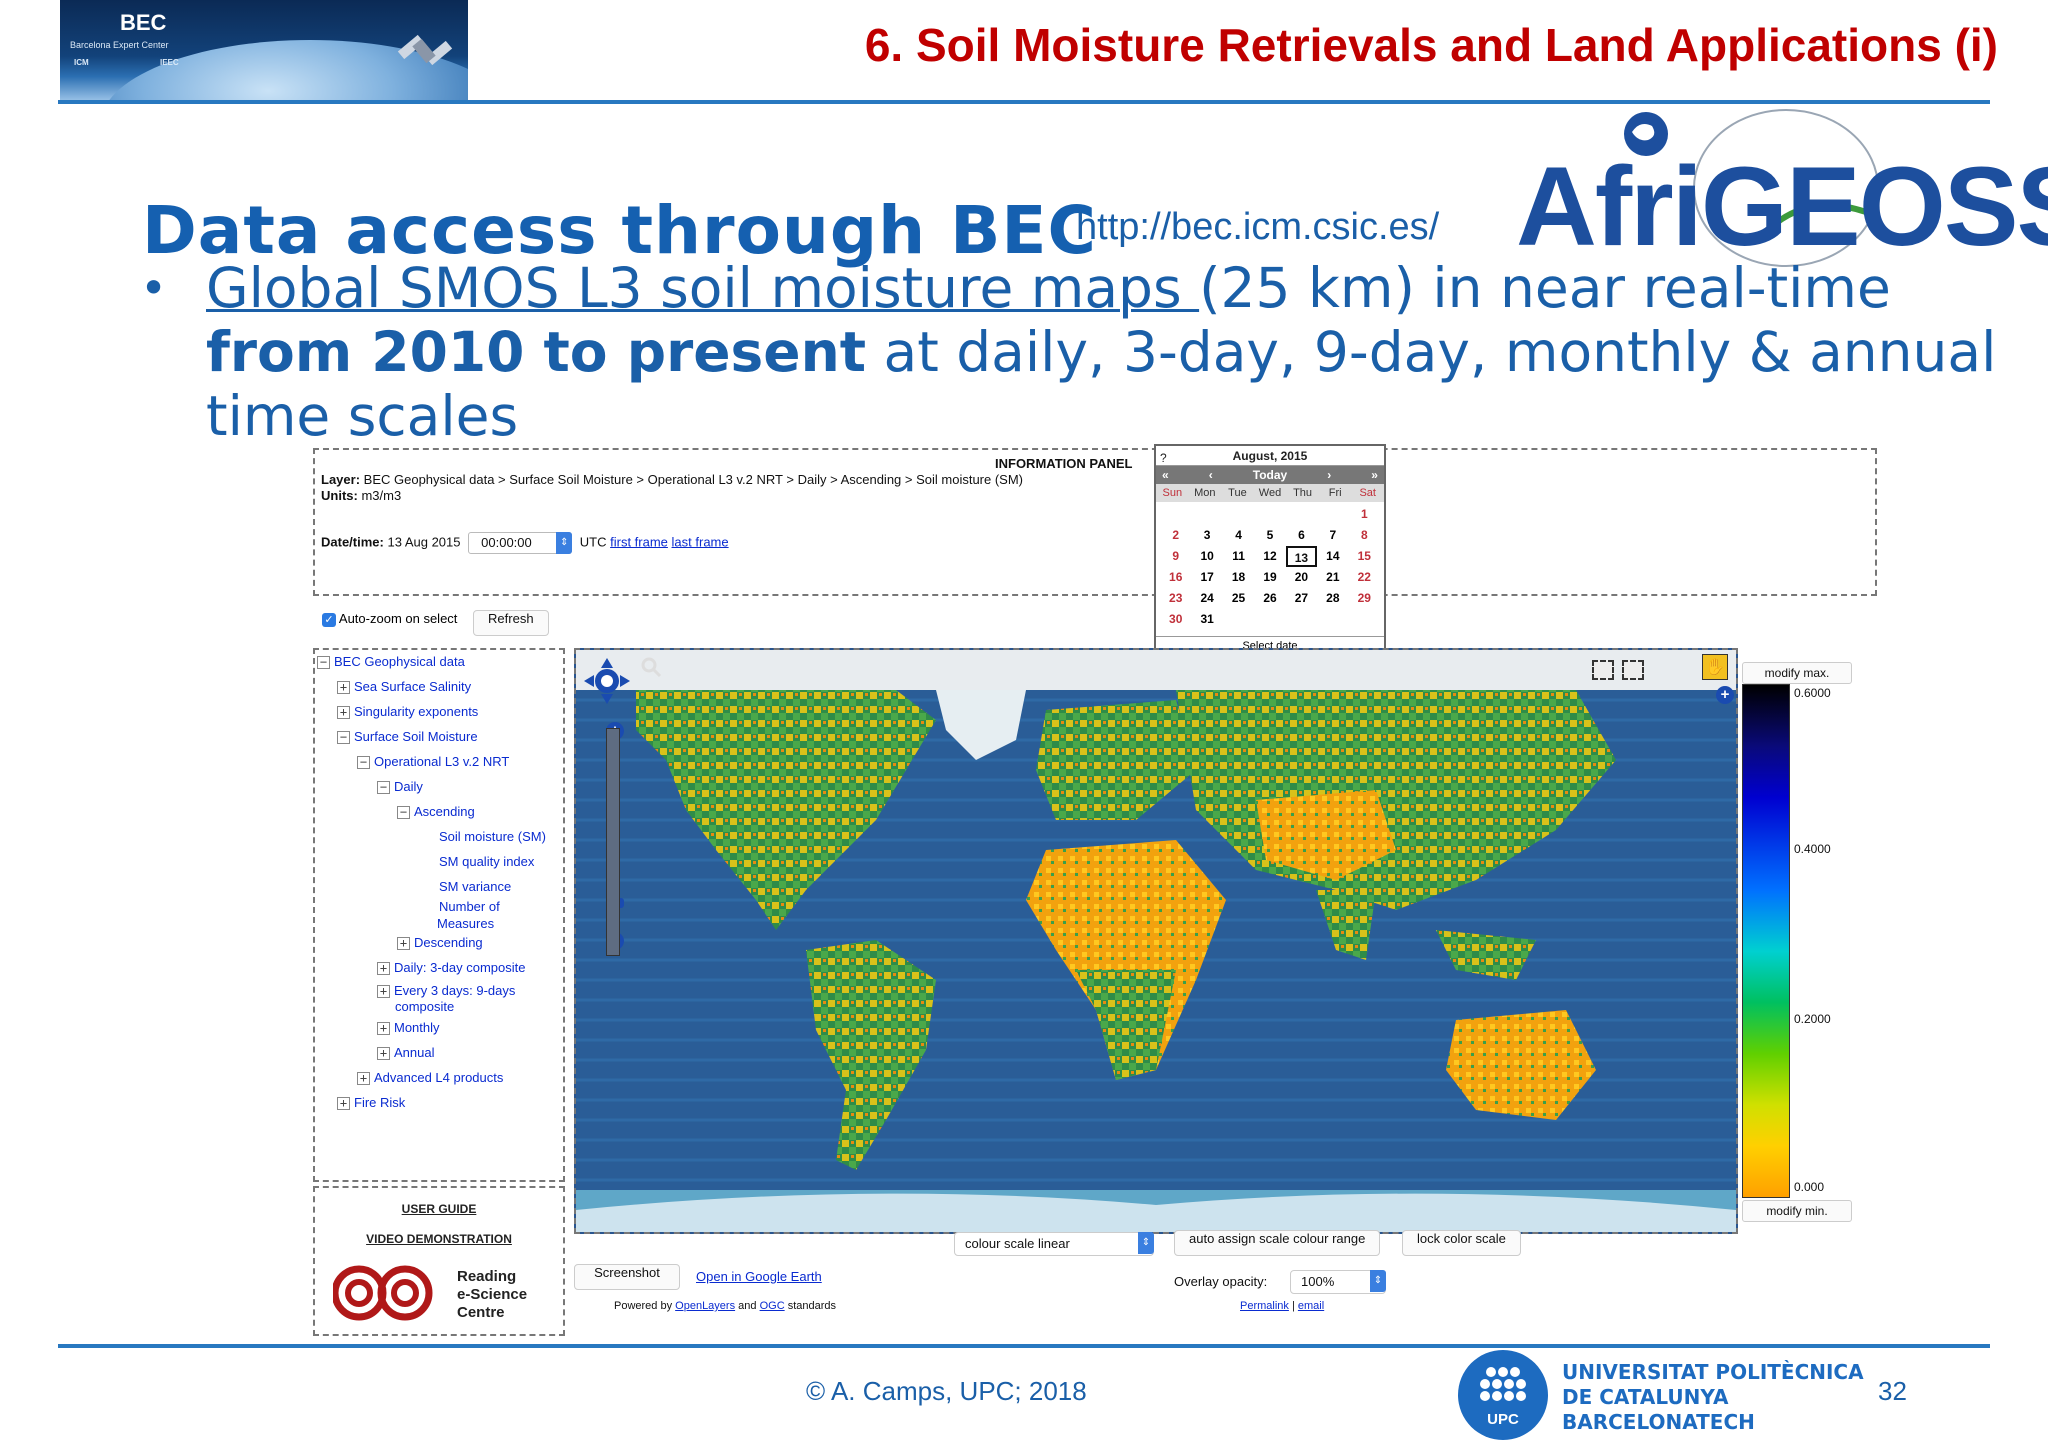  I want to click on colour-scale-select: colour scale linear ⇕, so click(1054, 1244).